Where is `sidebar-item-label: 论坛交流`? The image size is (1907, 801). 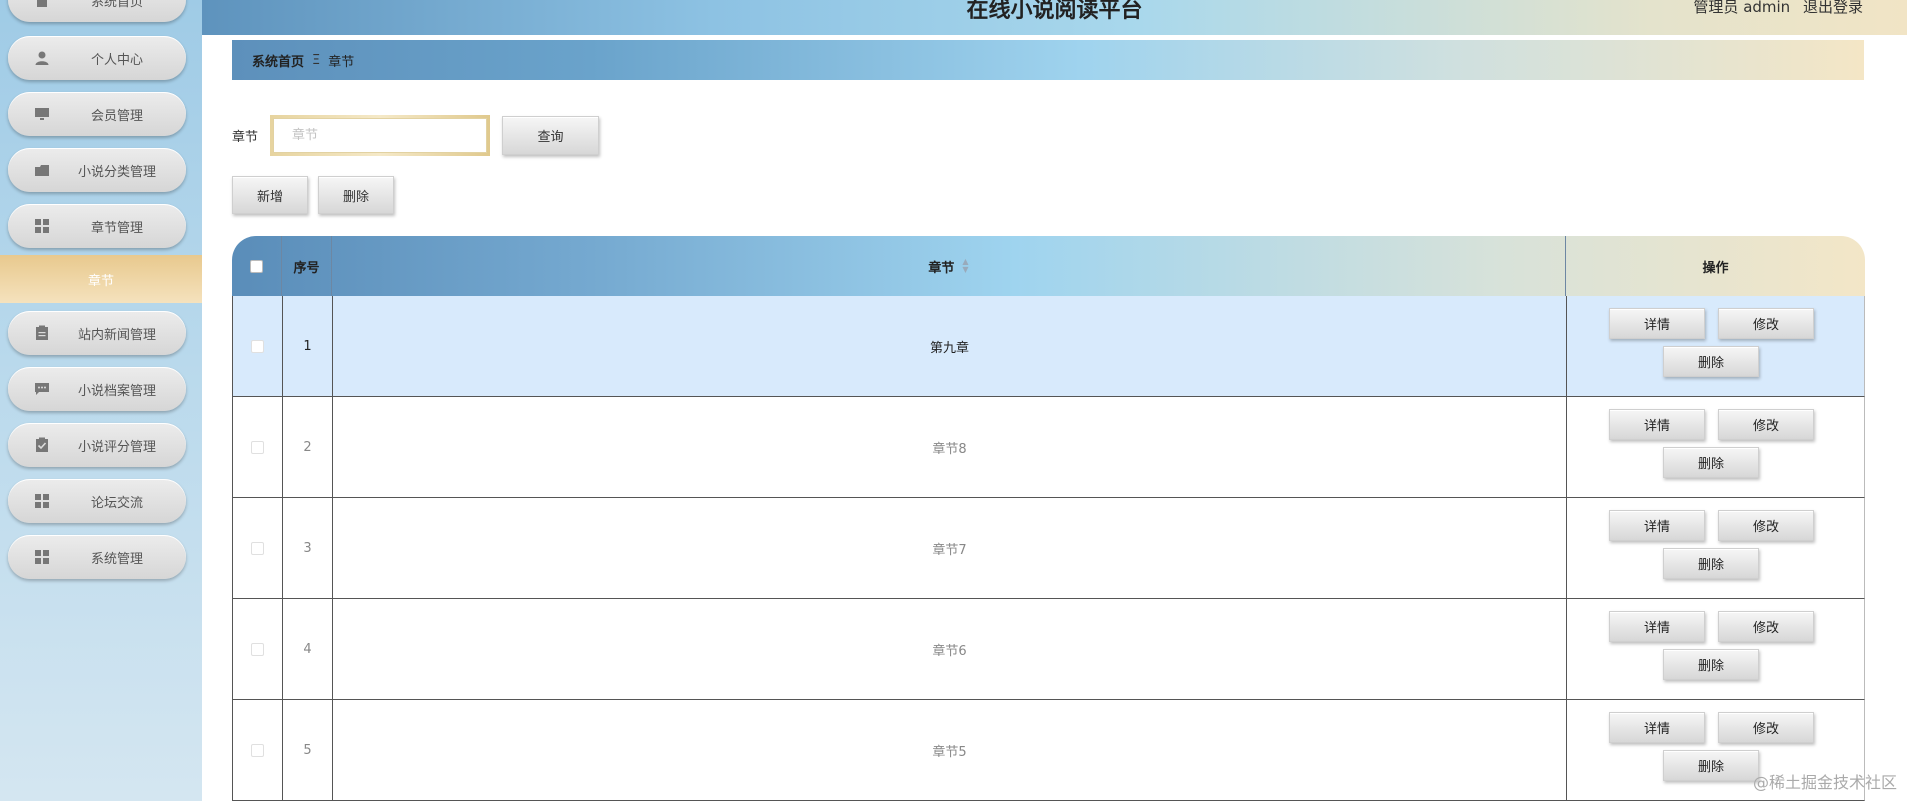 sidebar-item-label: 论坛交流 is located at coordinates (116, 503).